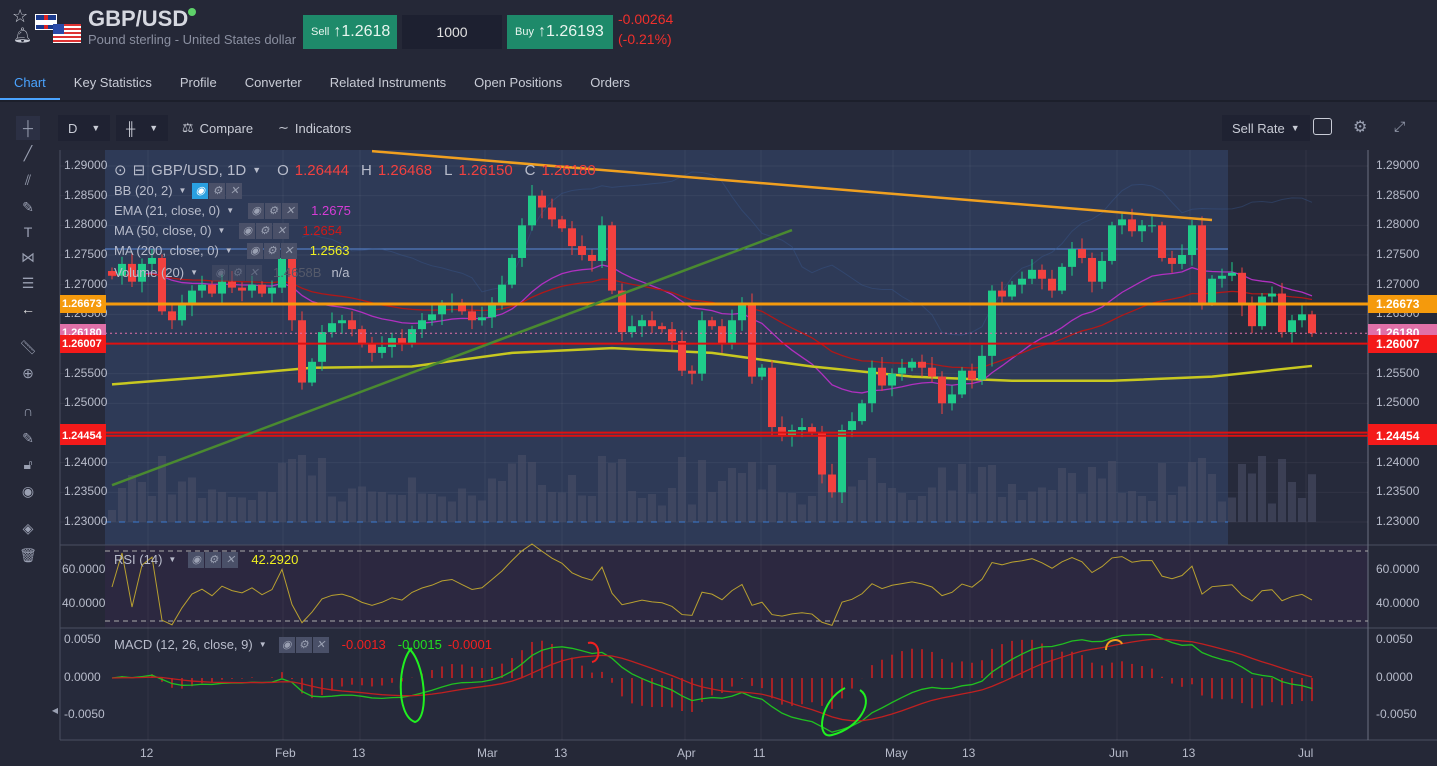  What do you see at coordinates (139, 170) in the screenshot?
I see `minimize-icon: ⊟` at bounding box center [139, 170].